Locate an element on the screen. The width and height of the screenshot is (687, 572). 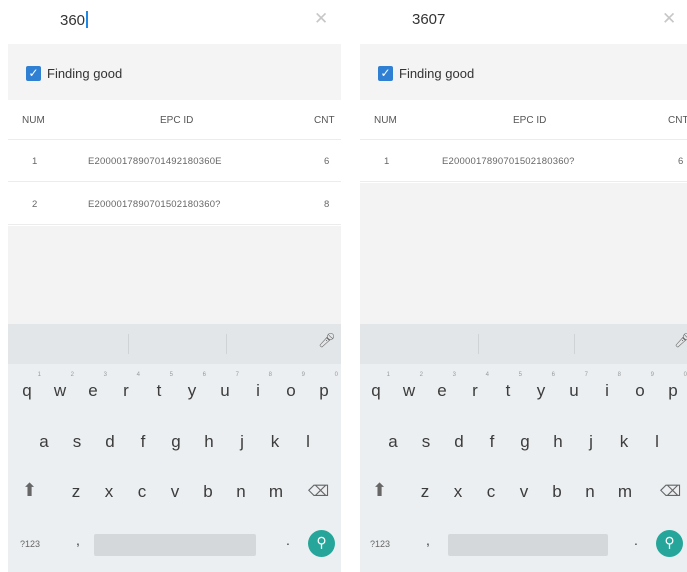
search-input: 360 is located at coordinates (74, 20).